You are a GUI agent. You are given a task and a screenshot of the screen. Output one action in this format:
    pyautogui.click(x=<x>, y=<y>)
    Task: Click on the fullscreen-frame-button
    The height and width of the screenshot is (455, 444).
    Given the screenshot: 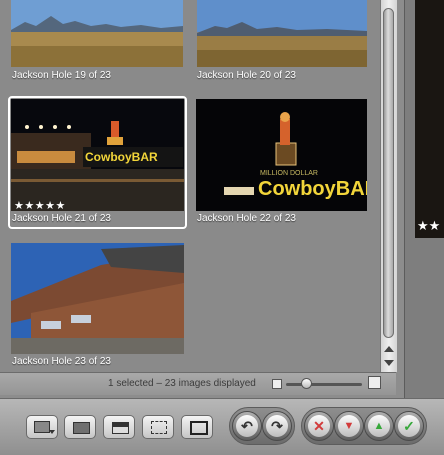 What is the action you would take?
    pyautogui.click(x=158, y=427)
    